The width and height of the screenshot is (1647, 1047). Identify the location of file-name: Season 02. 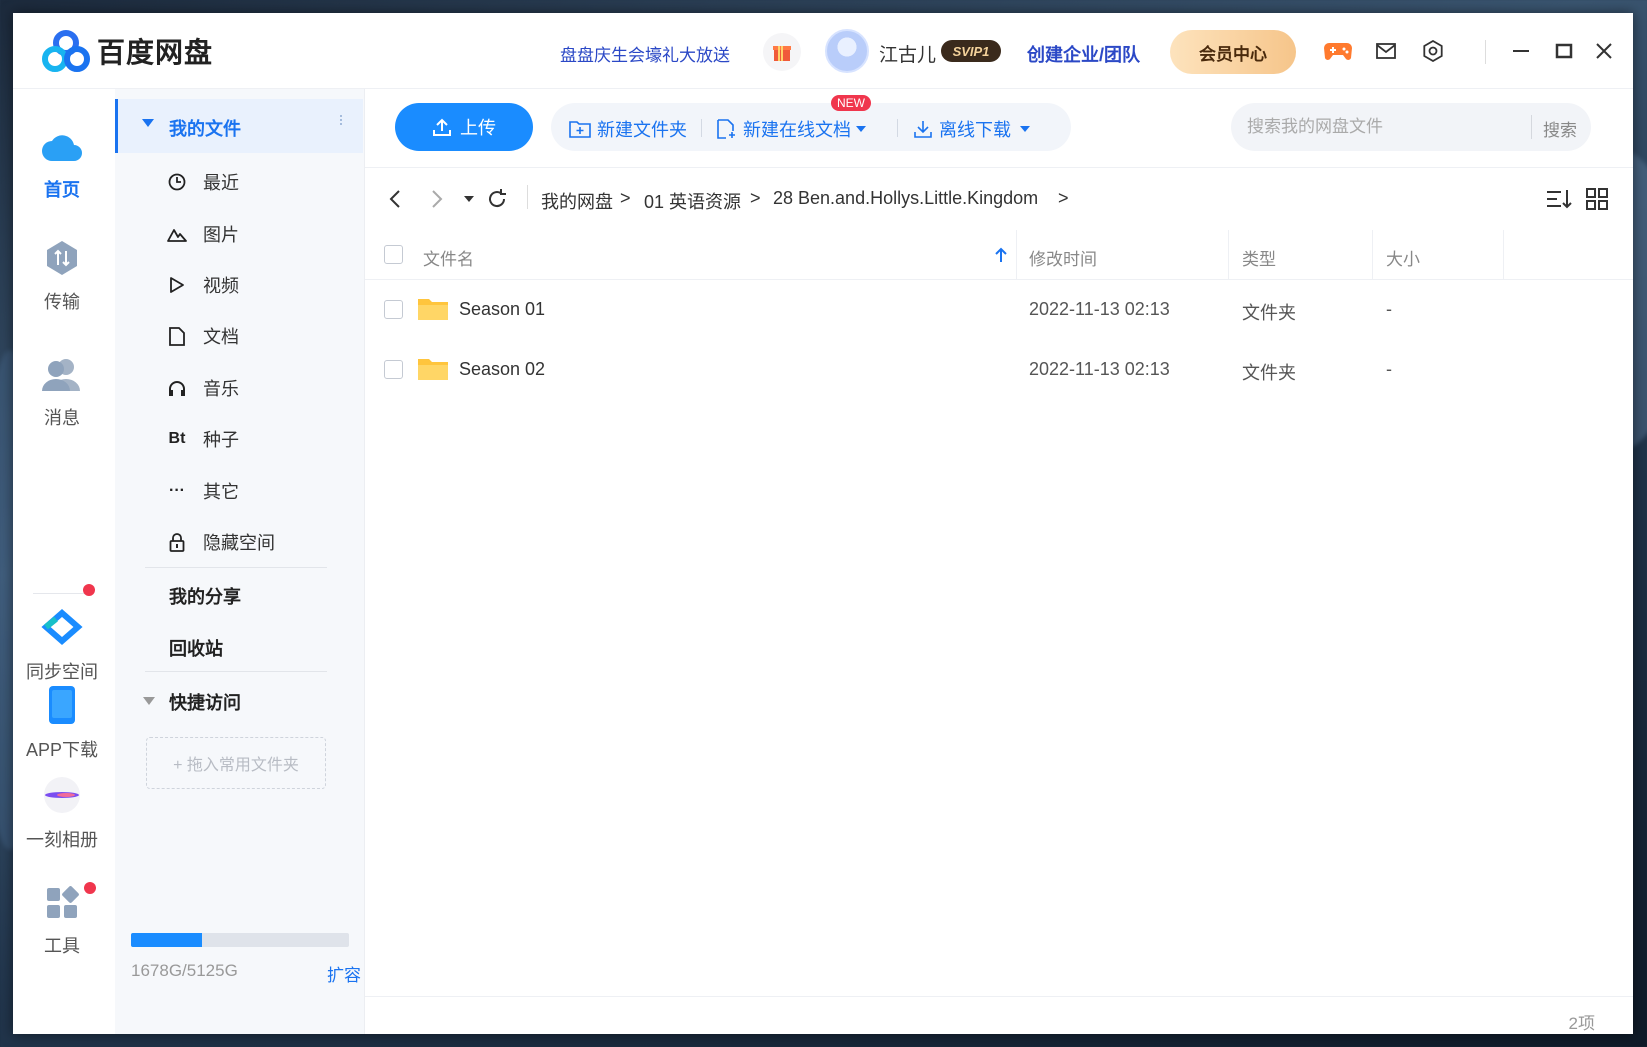
(502, 369).